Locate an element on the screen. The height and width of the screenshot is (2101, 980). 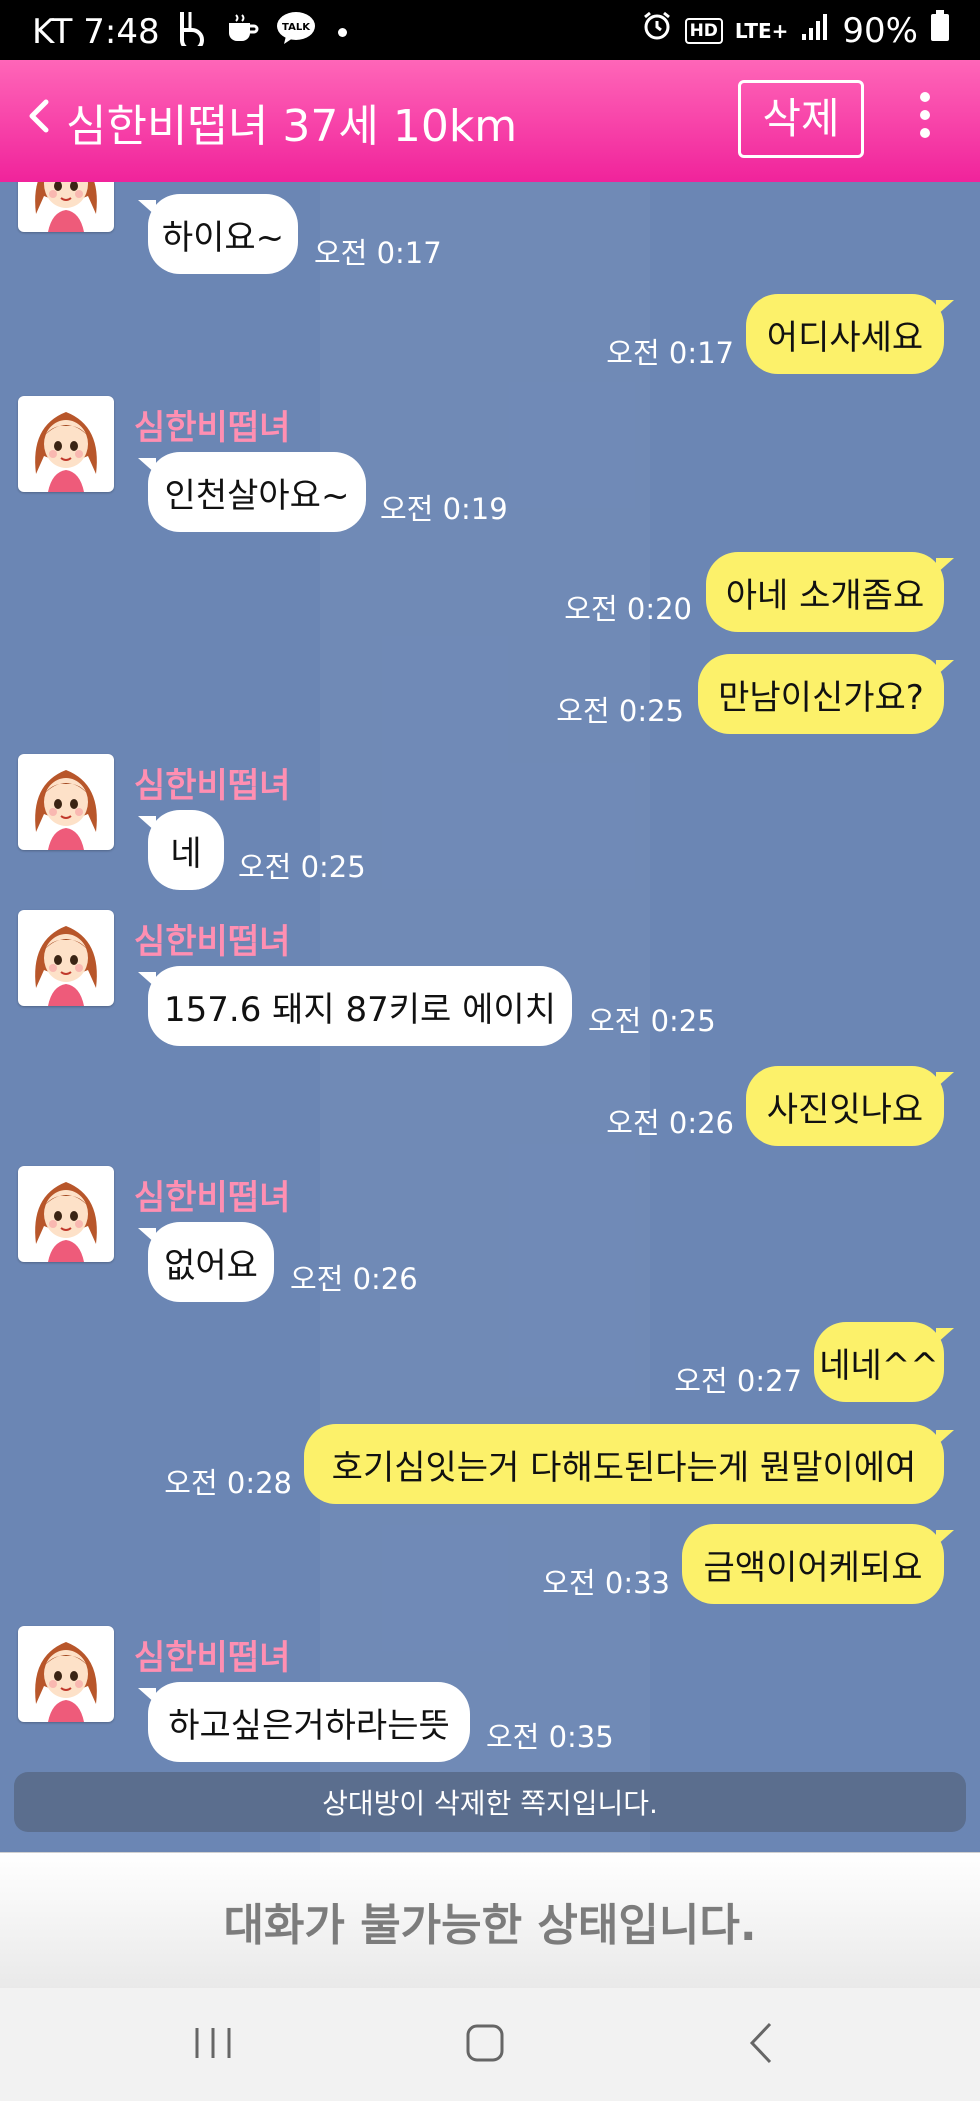
chat-disabled-bar: 대화가 불가능한 상태입니다. is located at coordinates (490, 1920).